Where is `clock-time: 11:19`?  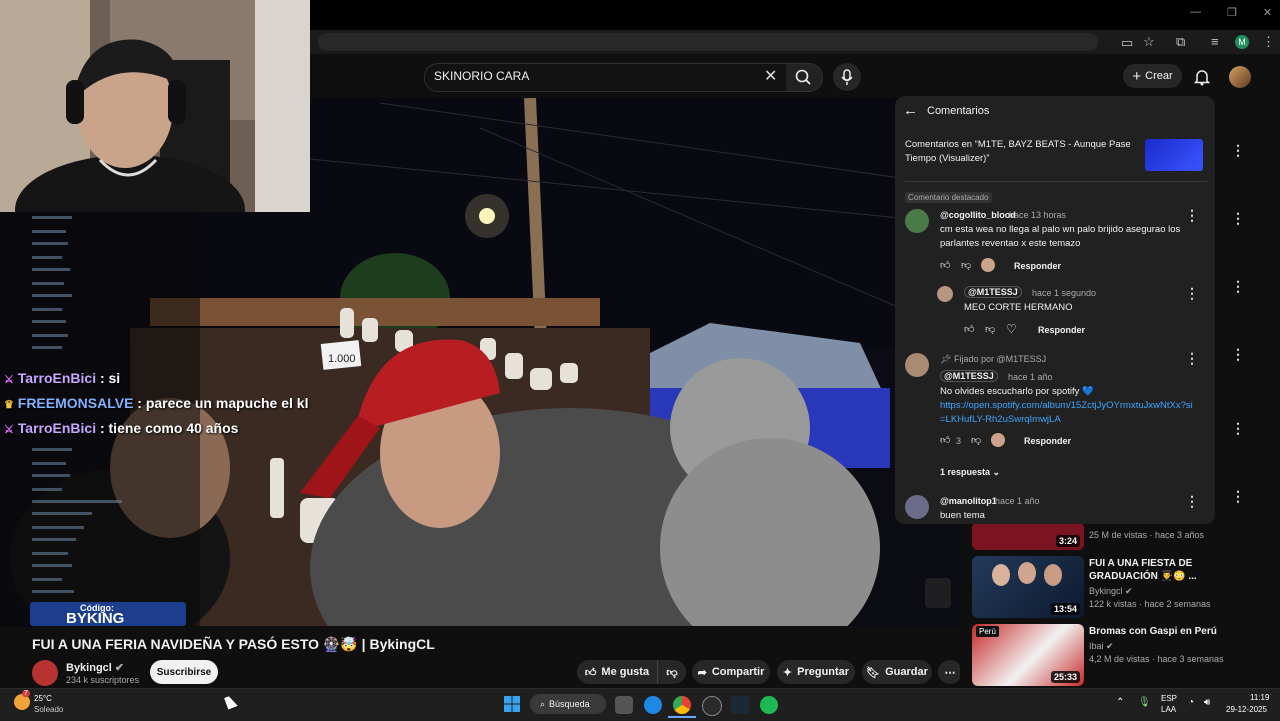
clock-time: 11:19 is located at coordinates (1259, 697).